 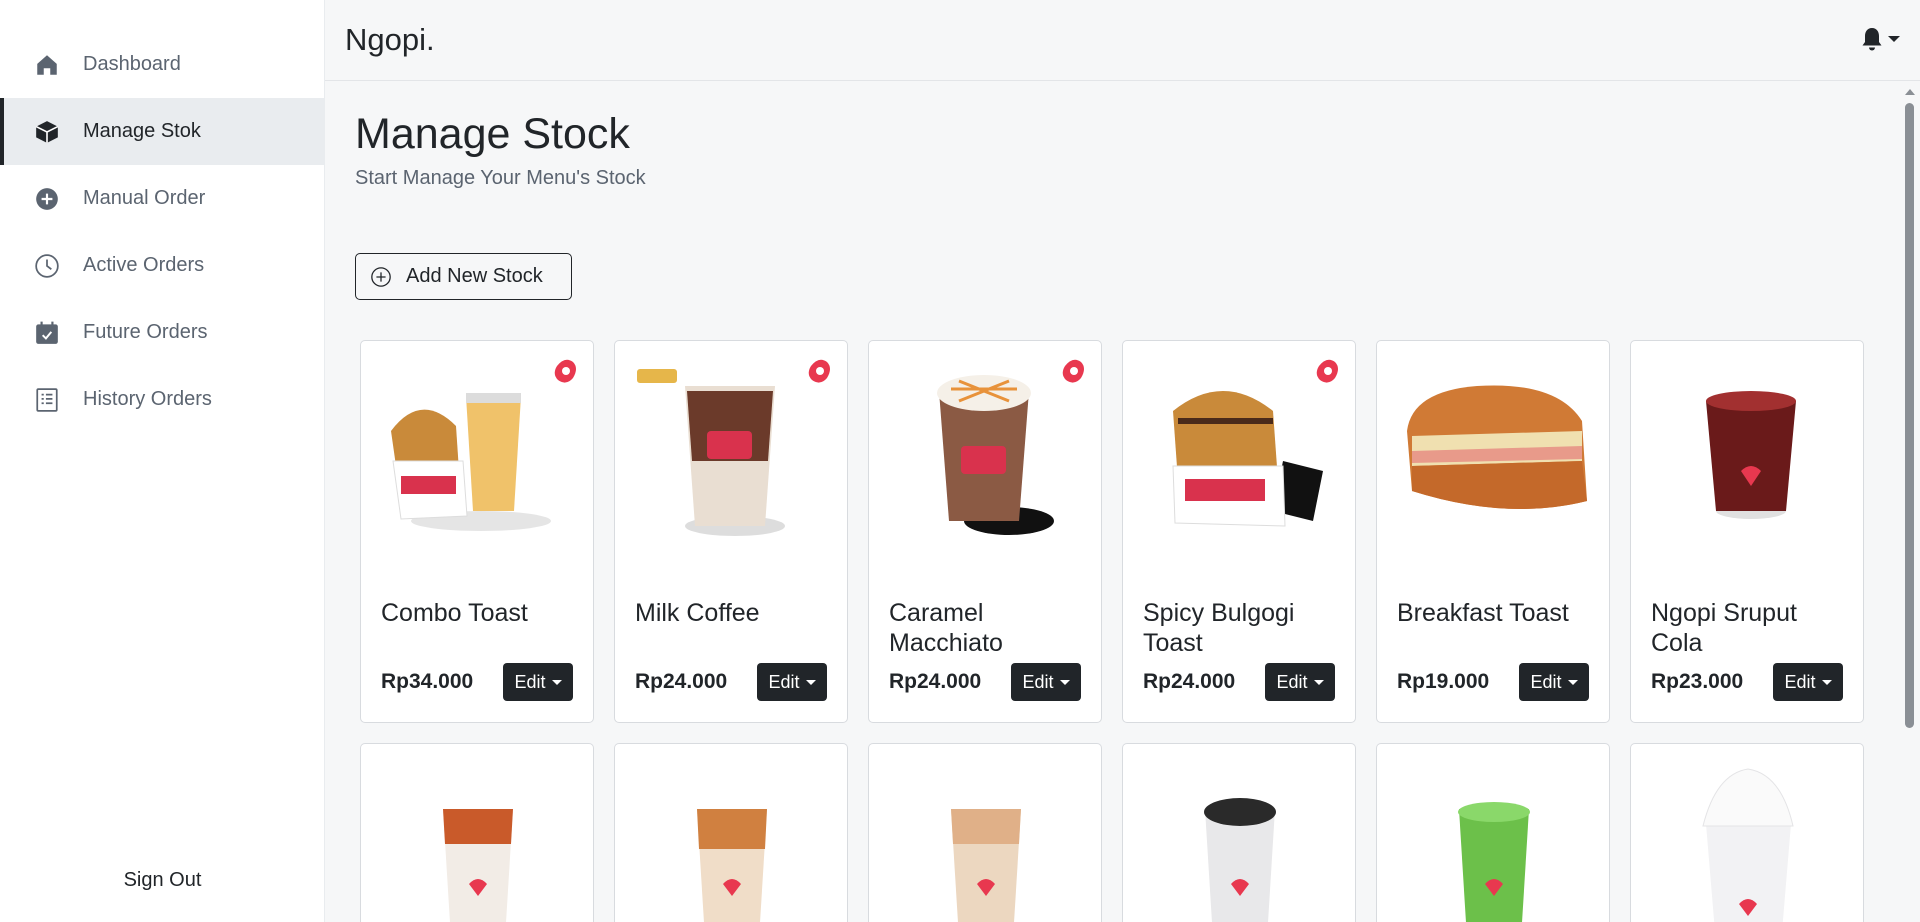 I want to click on product-name: Combo Toast, so click(x=454, y=613).